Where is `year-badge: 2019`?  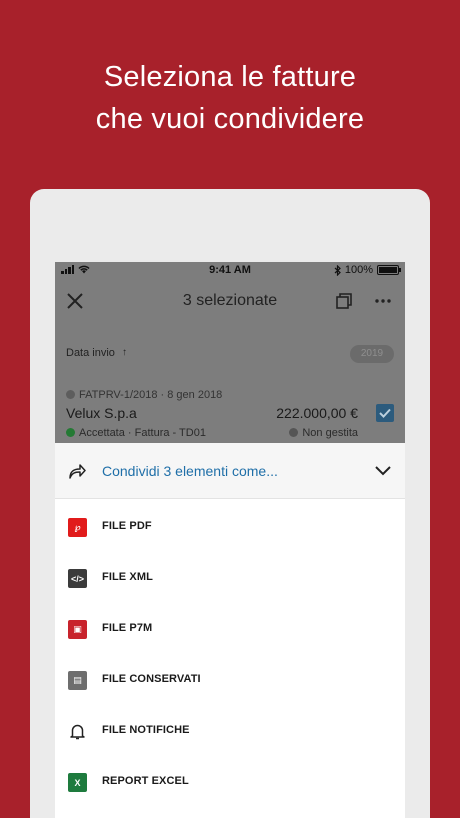
year-badge: 2019 is located at coordinates (372, 354).